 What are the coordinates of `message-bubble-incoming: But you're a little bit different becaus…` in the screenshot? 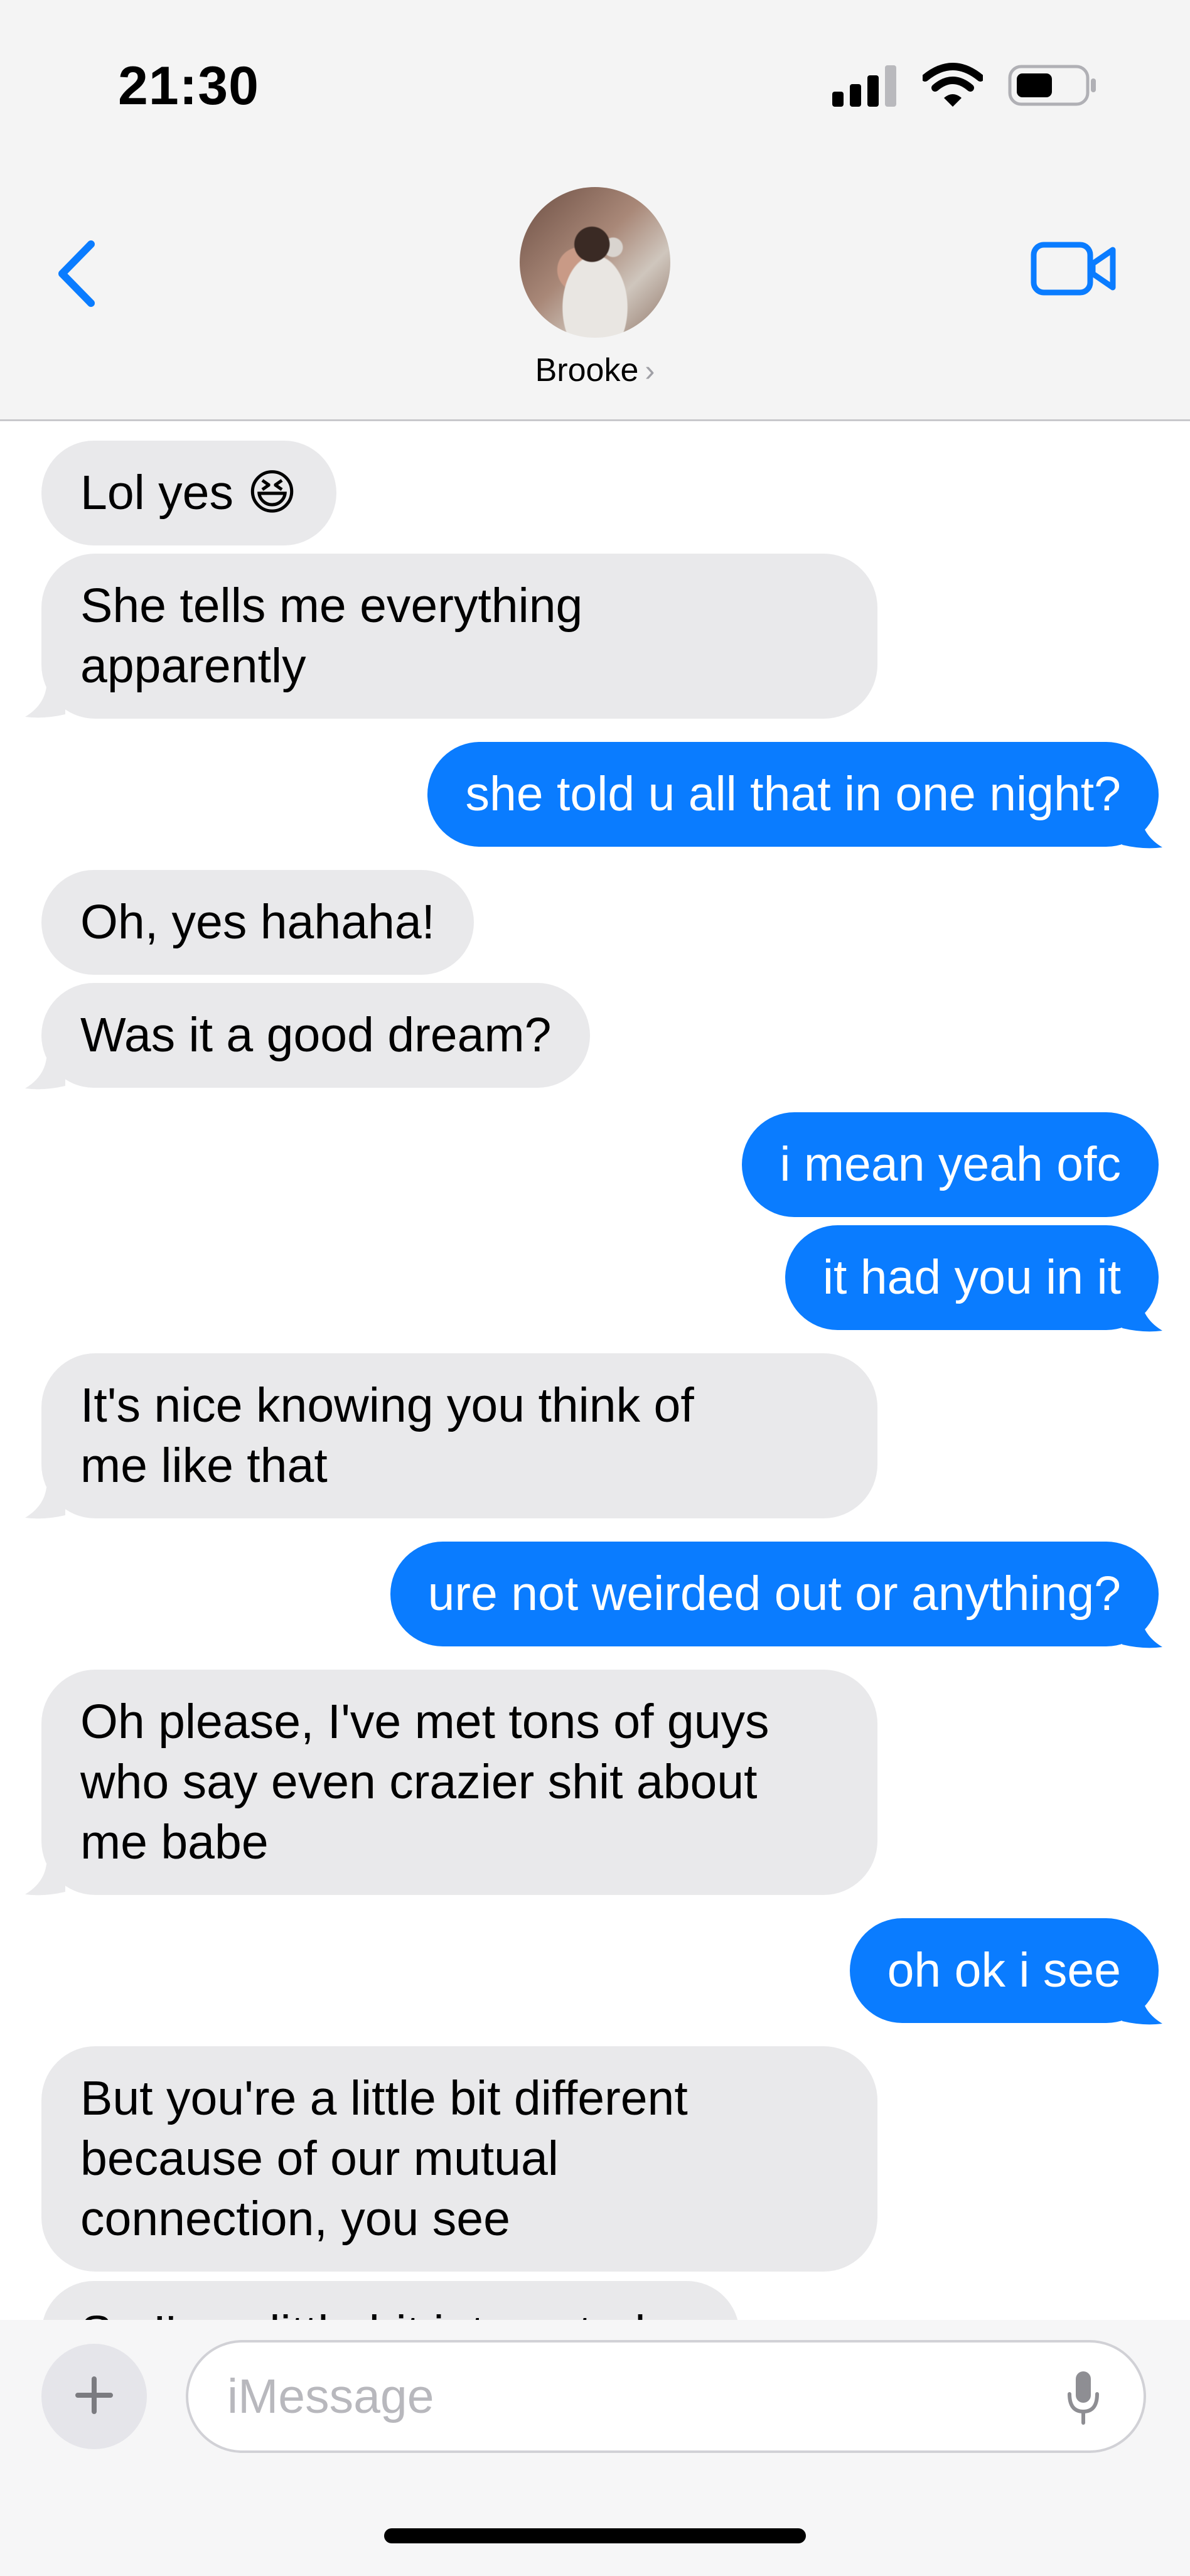 It's located at (459, 2159).